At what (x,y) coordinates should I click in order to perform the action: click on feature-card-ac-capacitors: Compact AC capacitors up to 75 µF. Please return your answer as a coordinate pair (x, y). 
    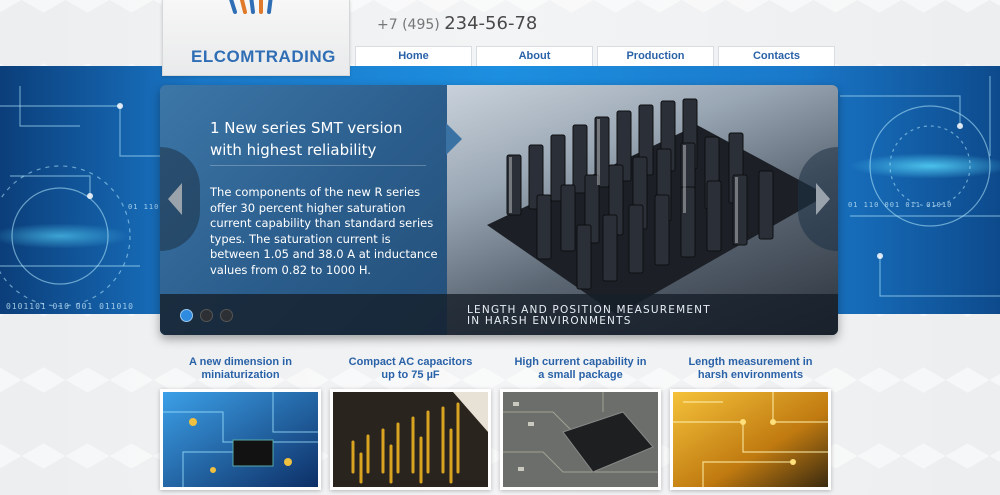
    Looking at the image, I should click on (410, 423).